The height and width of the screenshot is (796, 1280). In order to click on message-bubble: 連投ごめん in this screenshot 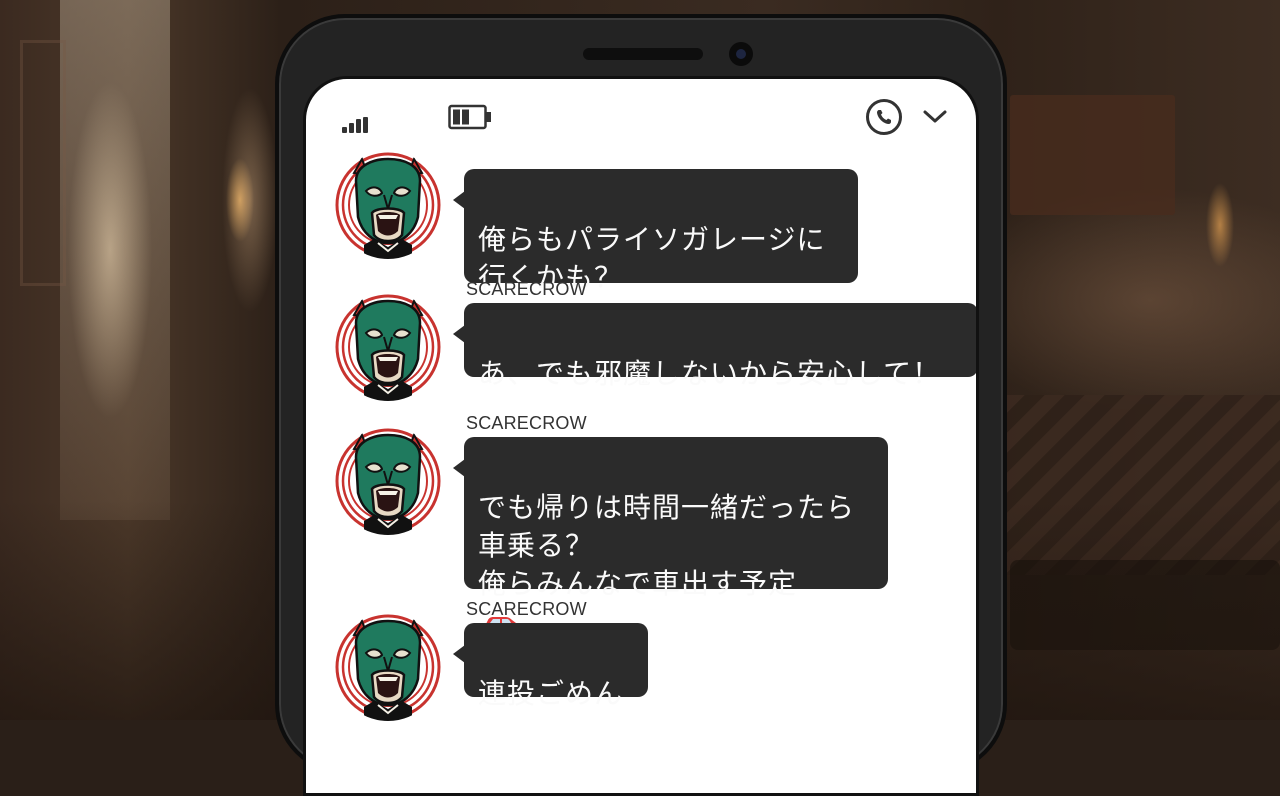, I will do `click(550, 666)`.